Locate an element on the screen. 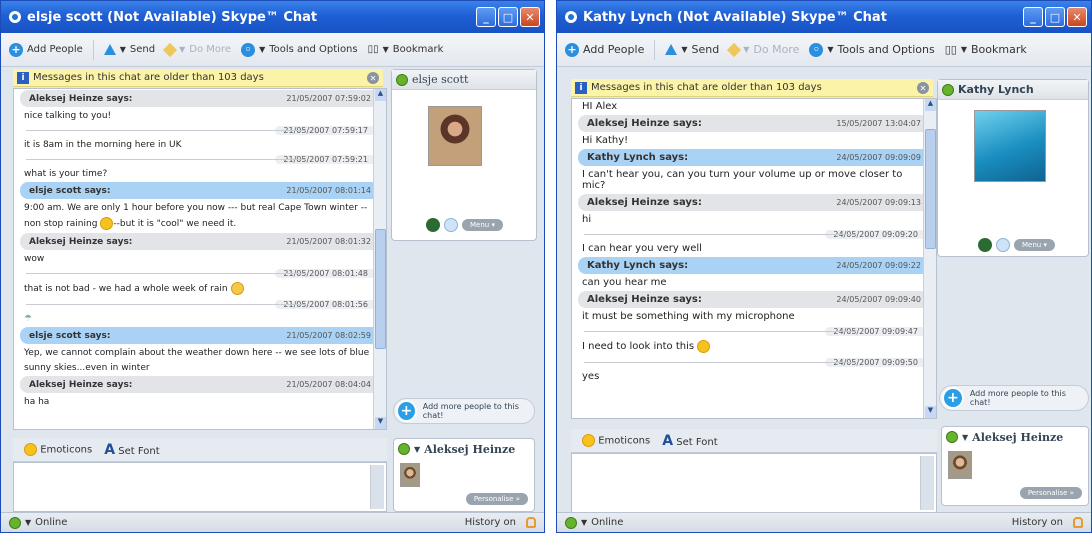 The image size is (1092, 533). set-font-label: Set Font is located at coordinates (139, 451).